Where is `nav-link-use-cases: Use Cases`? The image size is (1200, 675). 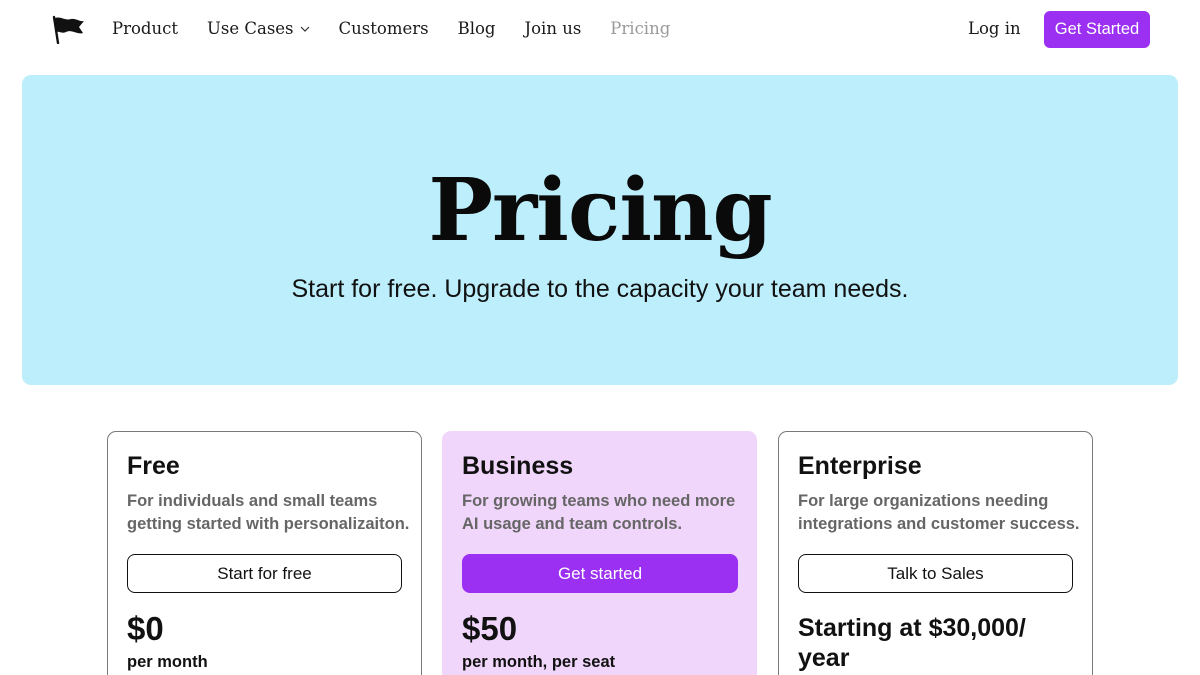
nav-link-use-cases: Use Cases is located at coordinates (258, 28).